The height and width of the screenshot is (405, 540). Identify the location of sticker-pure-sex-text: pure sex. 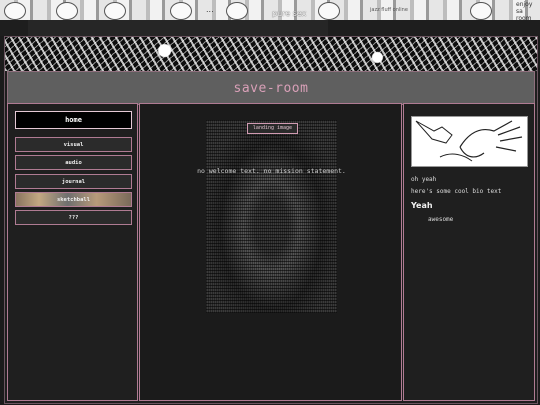
(289, 13).